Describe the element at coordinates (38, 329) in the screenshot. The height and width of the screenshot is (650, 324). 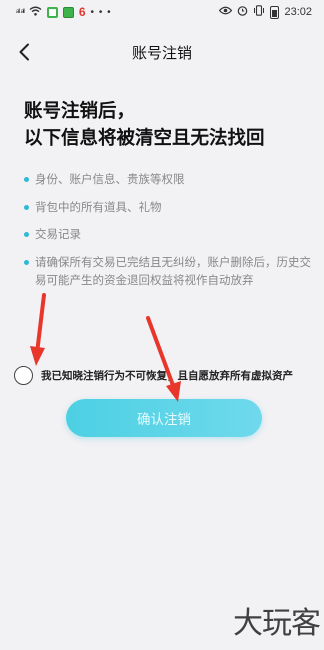
I see `arrow-to-radio-icon` at that location.